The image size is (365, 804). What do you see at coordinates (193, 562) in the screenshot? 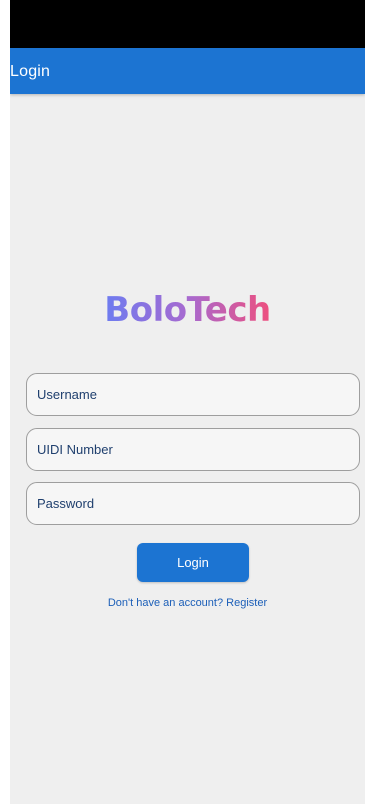
I see `login-button: Login` at bounding box center [193, 562].